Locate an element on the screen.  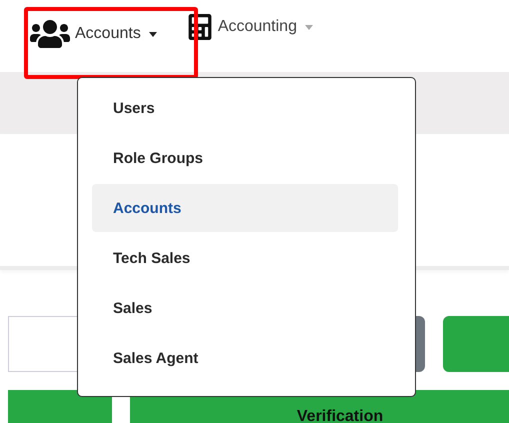
menu-item: Users is located at coordinates (245, 108).